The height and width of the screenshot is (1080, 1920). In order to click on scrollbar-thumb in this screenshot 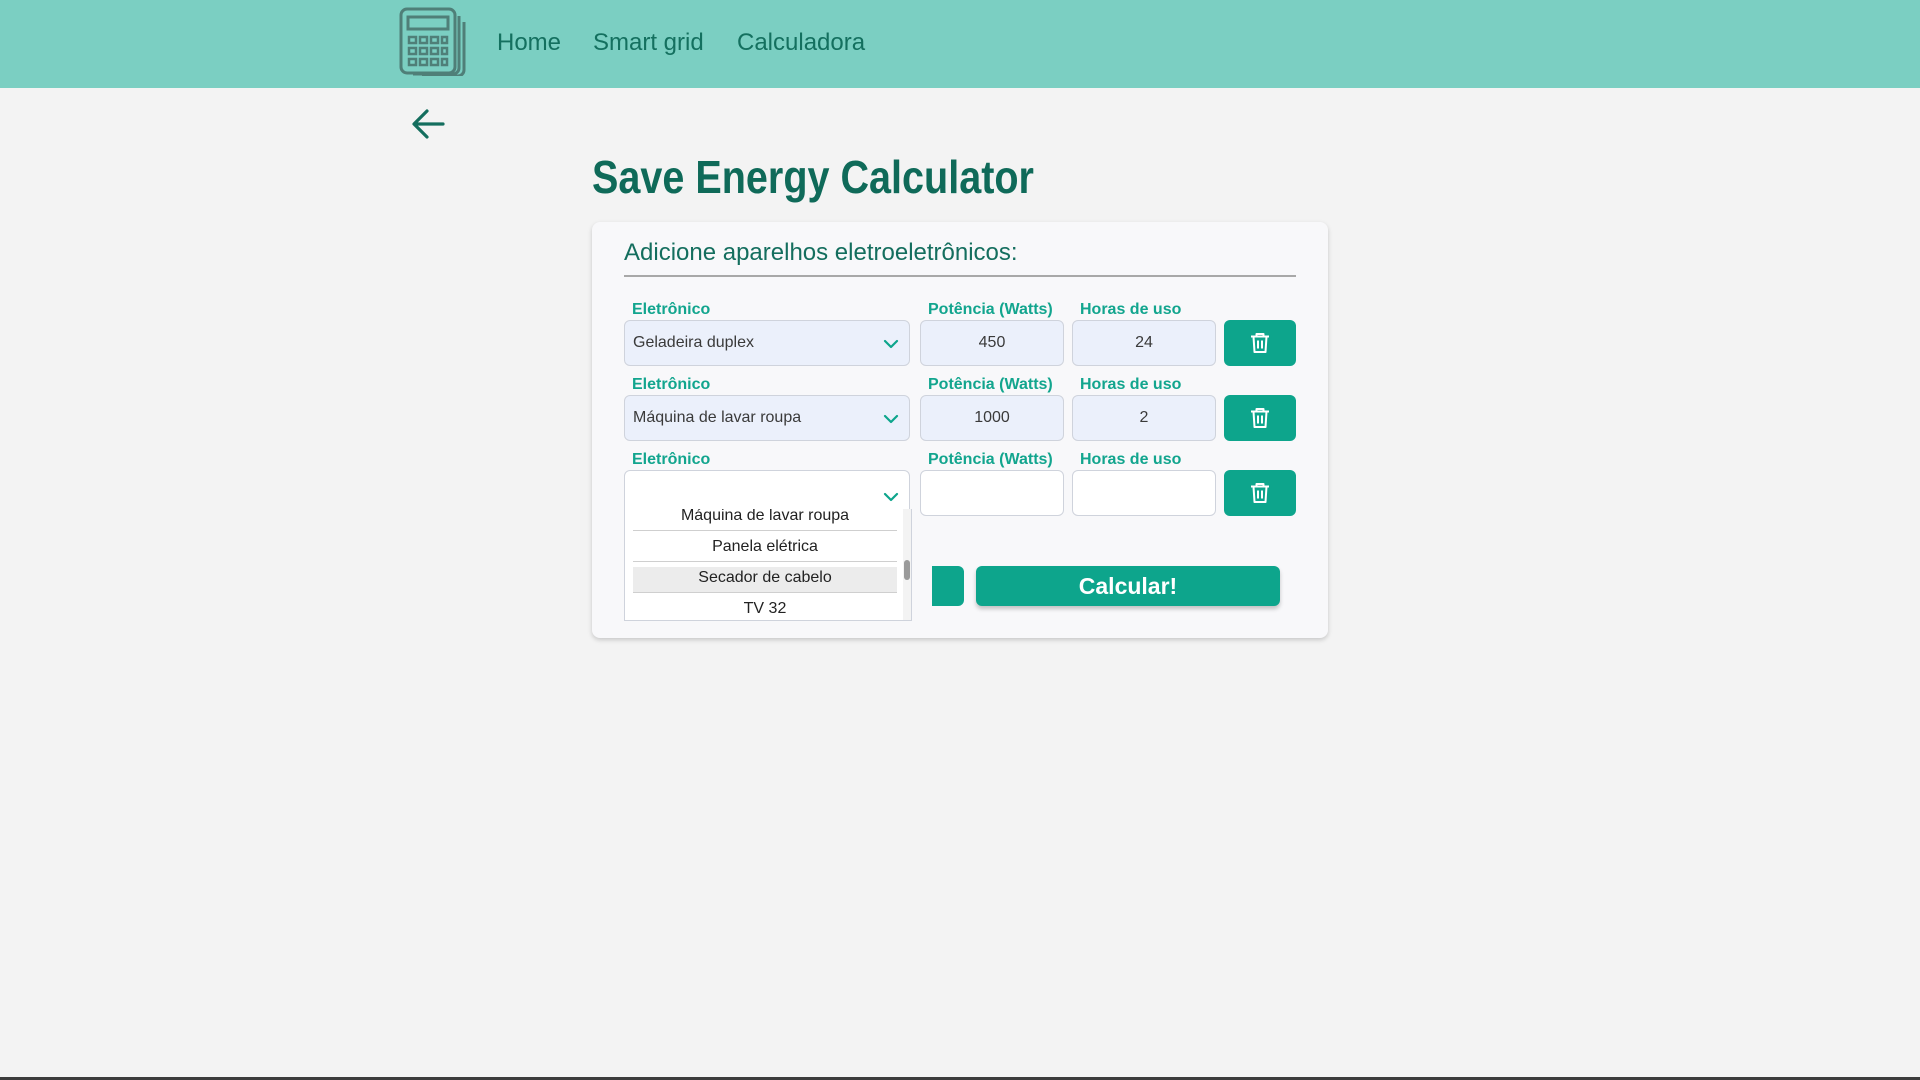, I will do `click(907, 570)`.